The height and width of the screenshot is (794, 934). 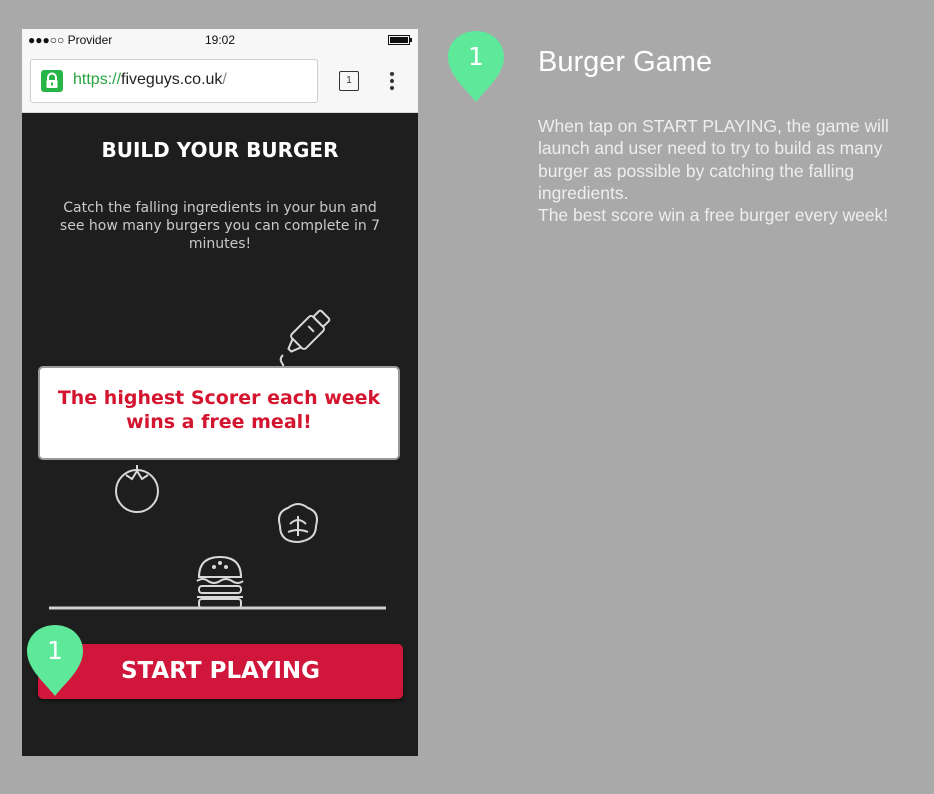 What do you see at coordinates (220, 582) in the screenshot?
I see `burger-icon` at bounding box center [220, 582].